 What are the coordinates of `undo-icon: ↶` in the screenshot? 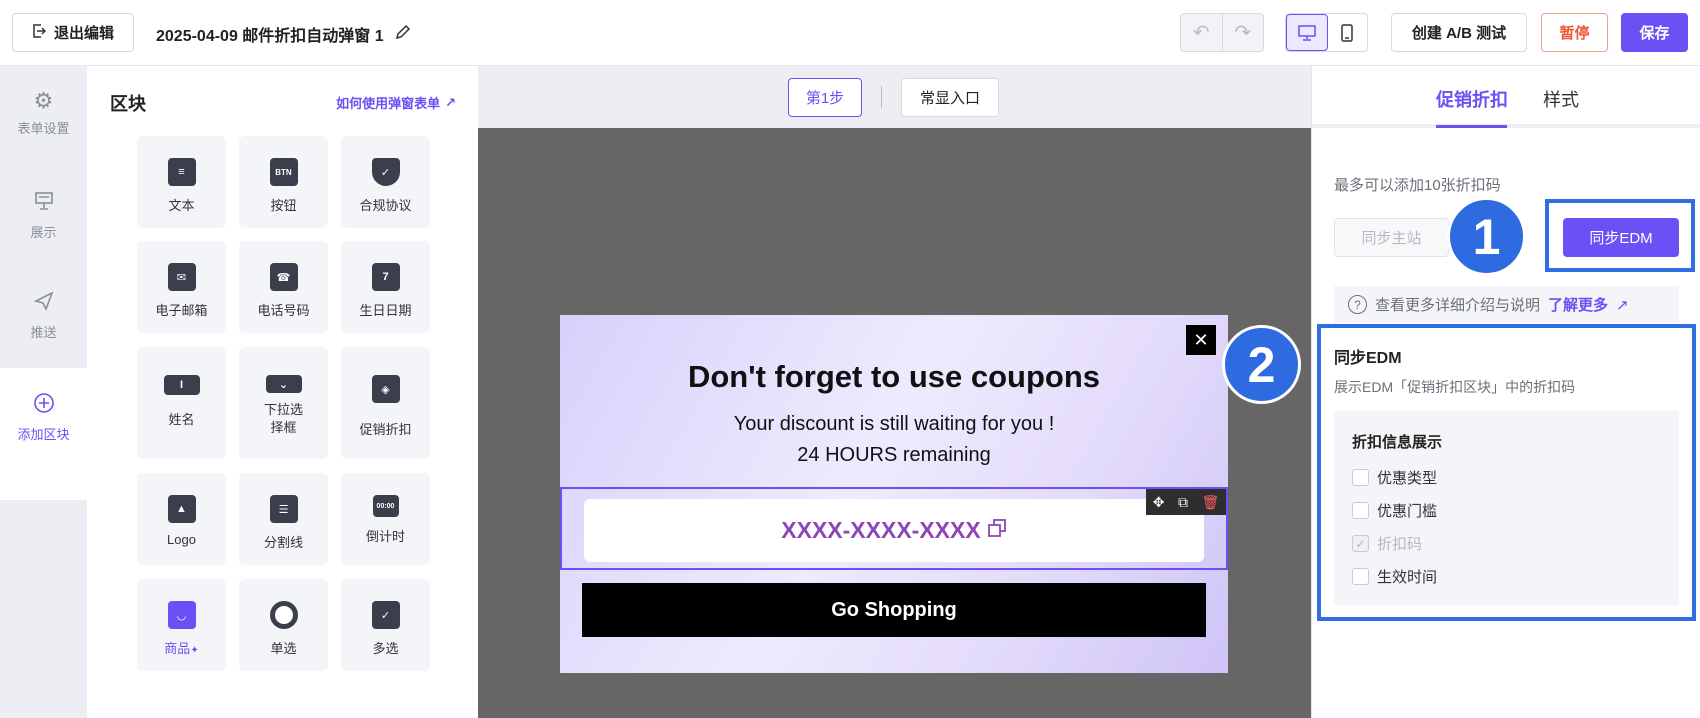 It's located at (1201, 32).